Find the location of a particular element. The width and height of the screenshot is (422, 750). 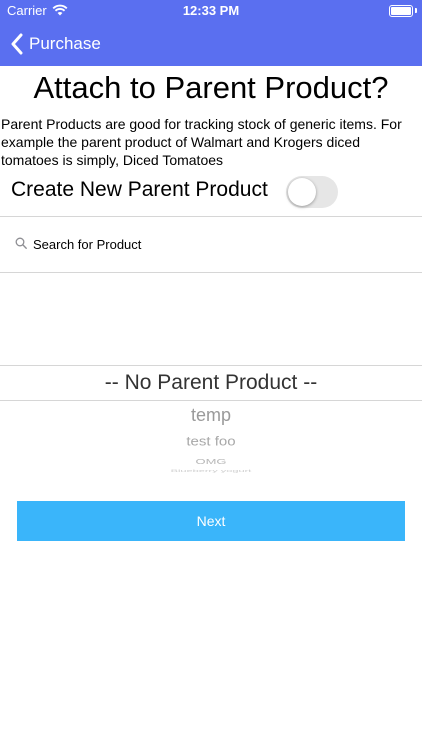

picker-option: Blueberry yogurt is located at coordinates (211, 470).